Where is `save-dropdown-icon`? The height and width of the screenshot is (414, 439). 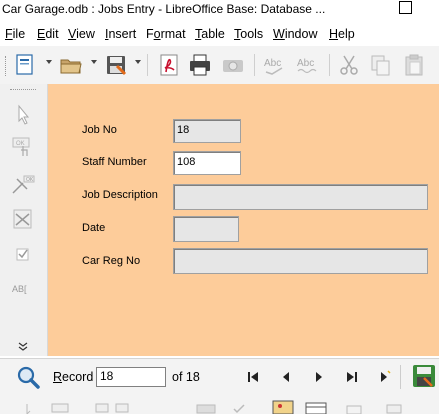
save-dropdown-icon is located at coordinates (138, 62).